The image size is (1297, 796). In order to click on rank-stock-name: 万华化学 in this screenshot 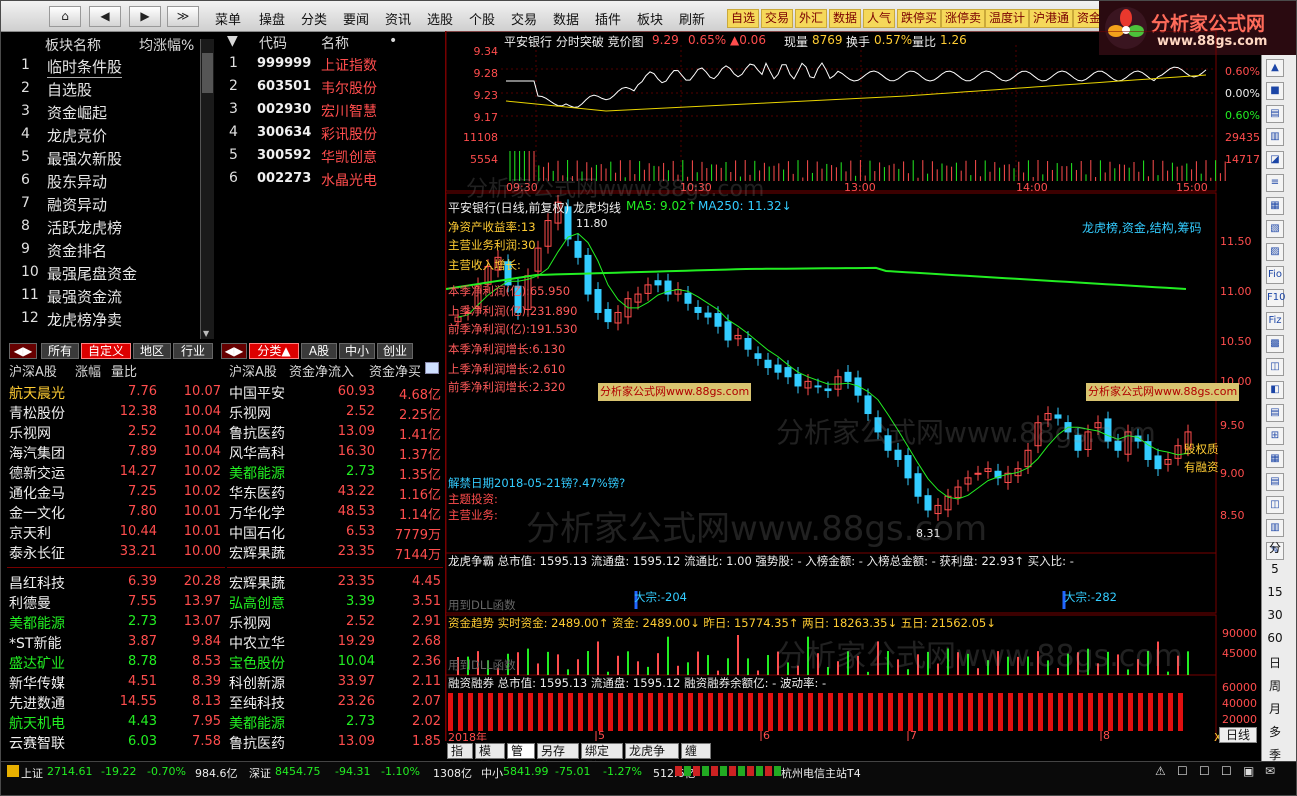, I will do `click(257, 513)`.